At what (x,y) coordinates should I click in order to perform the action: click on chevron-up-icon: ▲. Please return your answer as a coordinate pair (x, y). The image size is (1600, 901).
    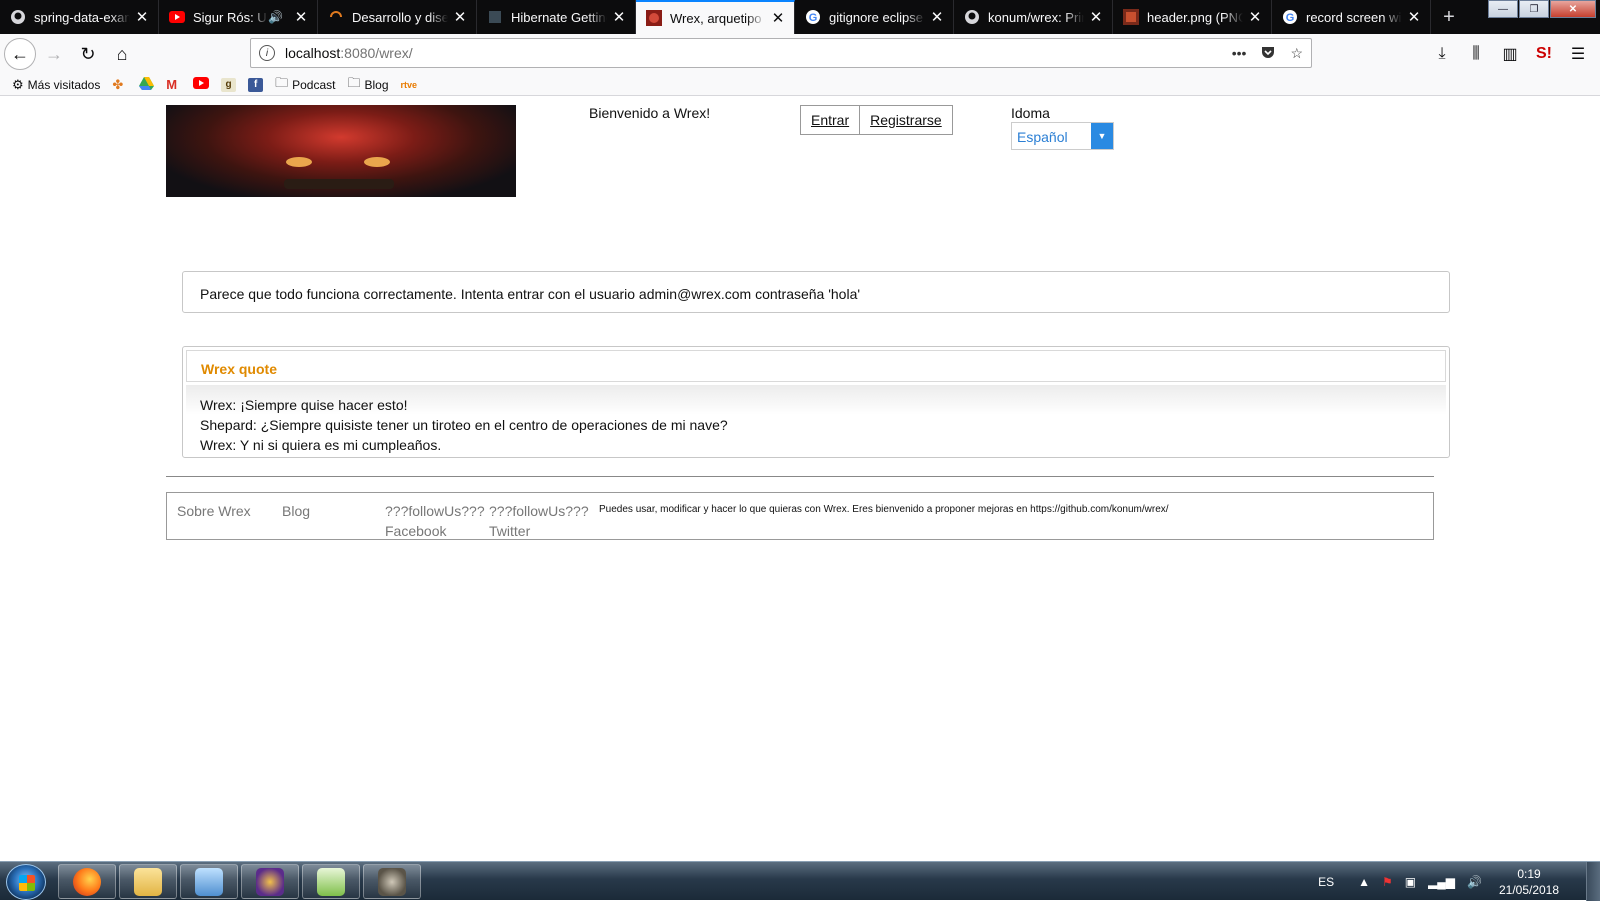
    Looking at the image, I should click on (1364, 882).